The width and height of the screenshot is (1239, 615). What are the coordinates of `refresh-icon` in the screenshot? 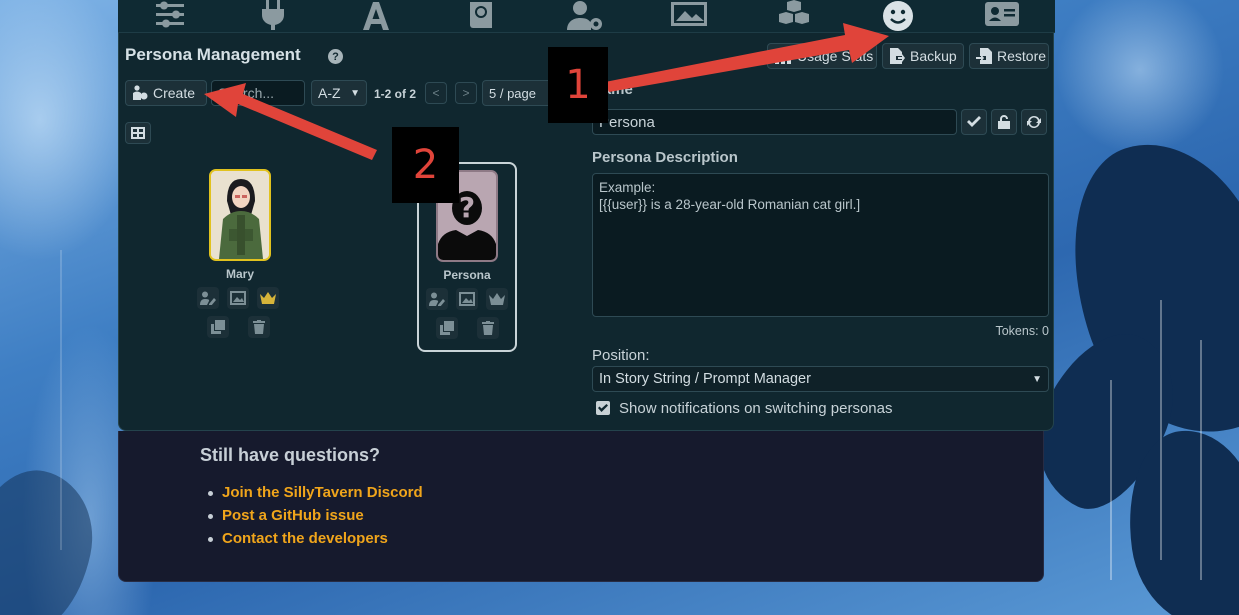 It's located at (1034, 122).